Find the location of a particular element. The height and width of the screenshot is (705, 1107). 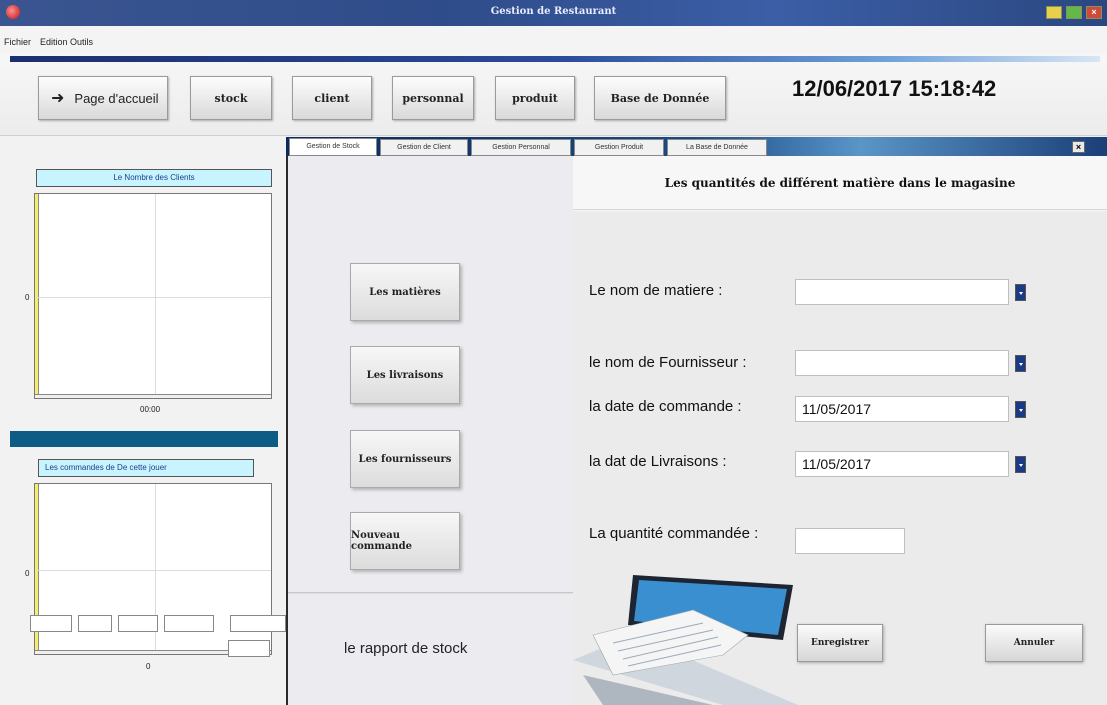

chart1-x-tick: 00:00 is located at coordinates (150, 409).